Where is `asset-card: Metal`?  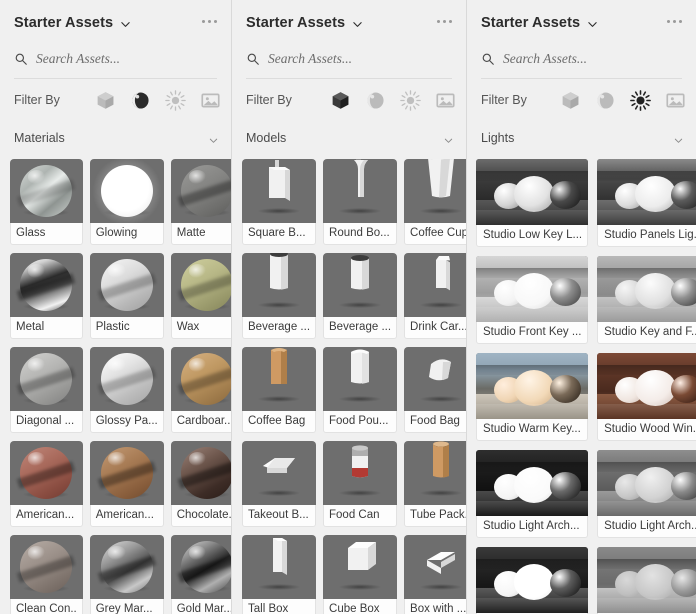 asset-card: Metal is located at coordinates (46, 296).